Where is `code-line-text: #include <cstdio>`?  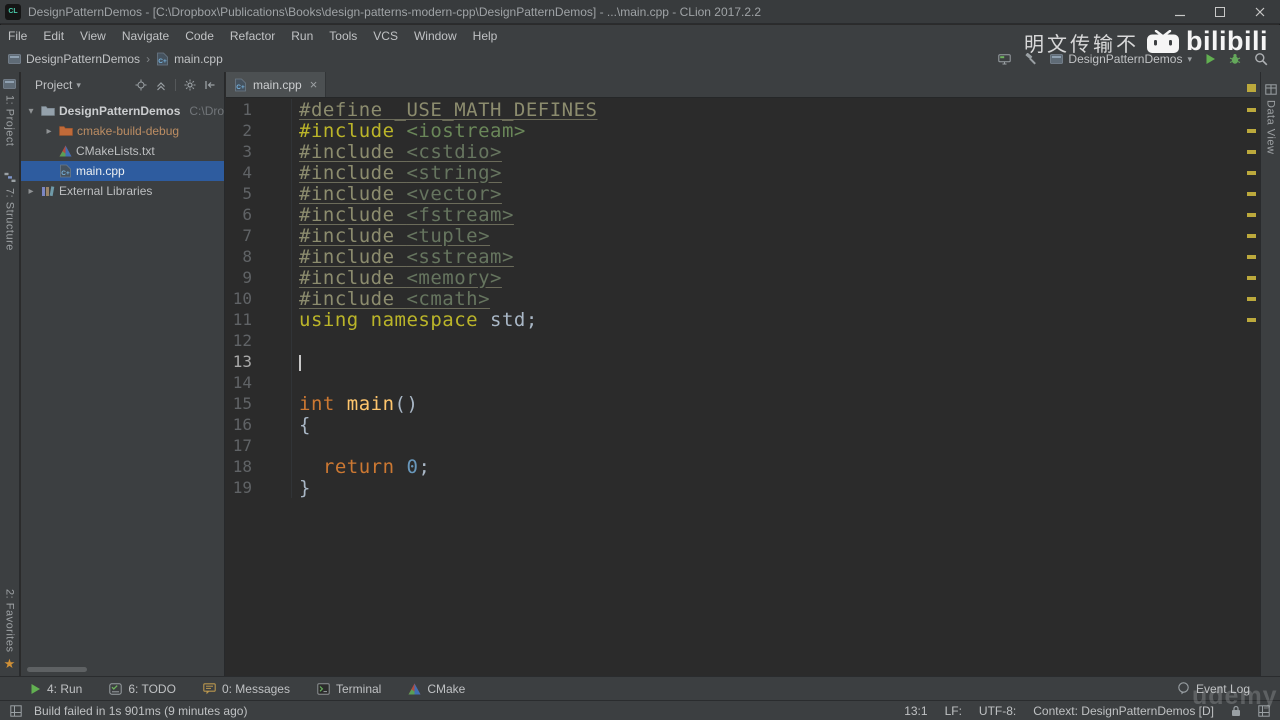 code-line-text: #include <cstdio> is located at coordinates (397, 152).